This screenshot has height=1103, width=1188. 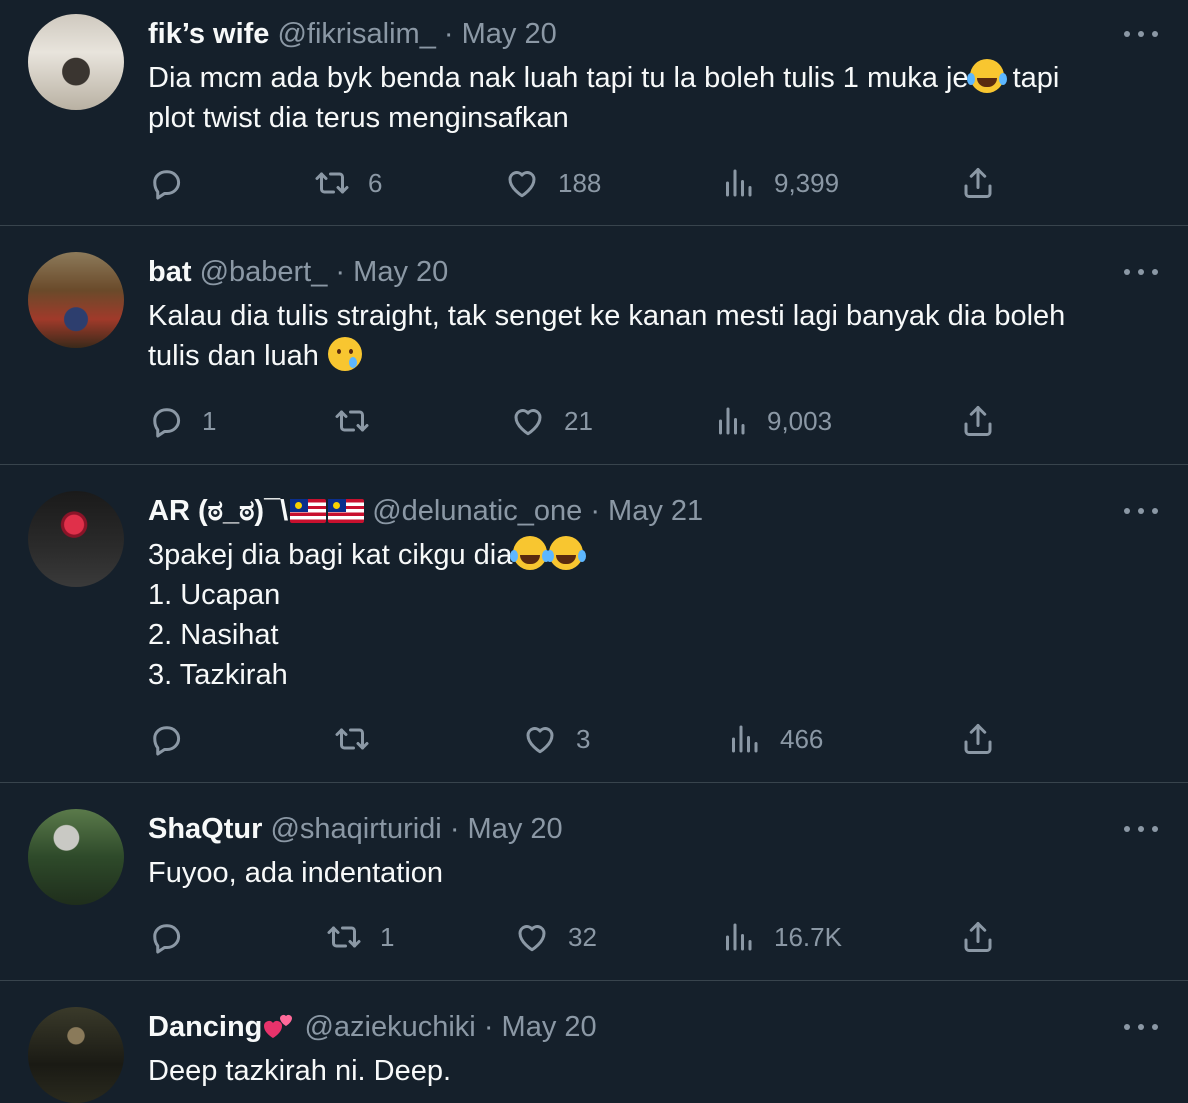 I want to click on like-button: 3, so click(x=556, y=739).